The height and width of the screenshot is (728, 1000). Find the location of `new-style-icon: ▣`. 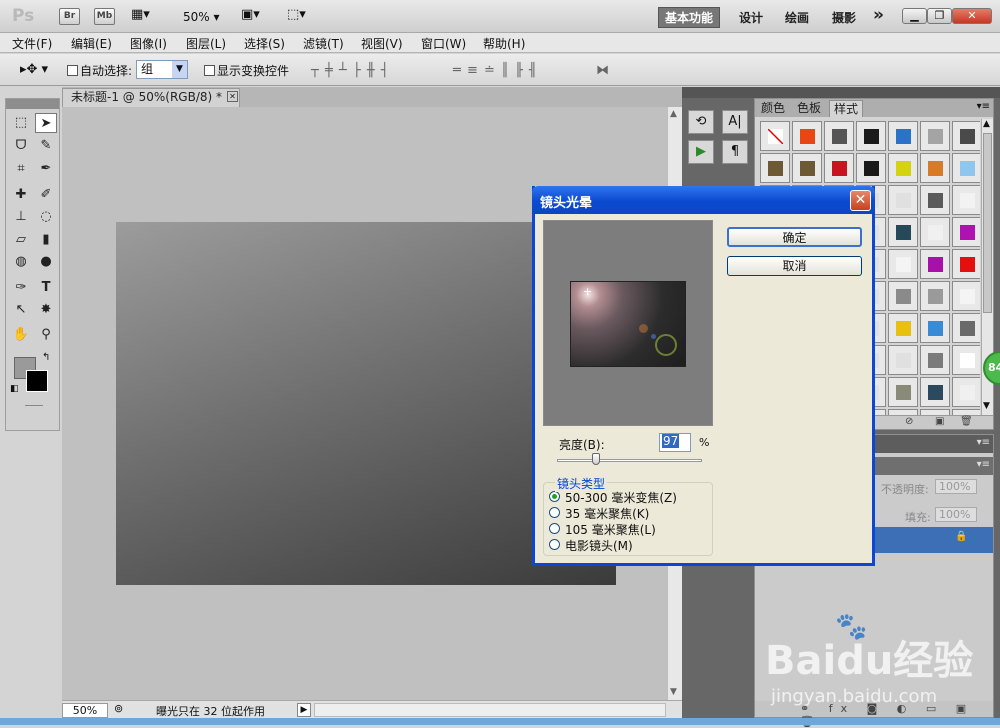

new-style-icon: ▣ is located at coordinates (939, 421).